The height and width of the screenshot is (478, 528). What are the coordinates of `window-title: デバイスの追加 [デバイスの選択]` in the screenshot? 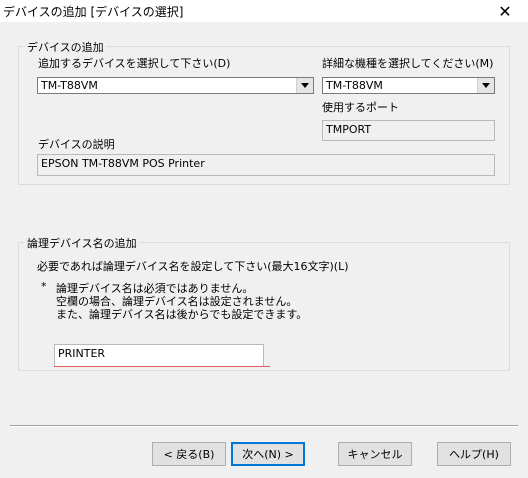 It's located at (93, 12).